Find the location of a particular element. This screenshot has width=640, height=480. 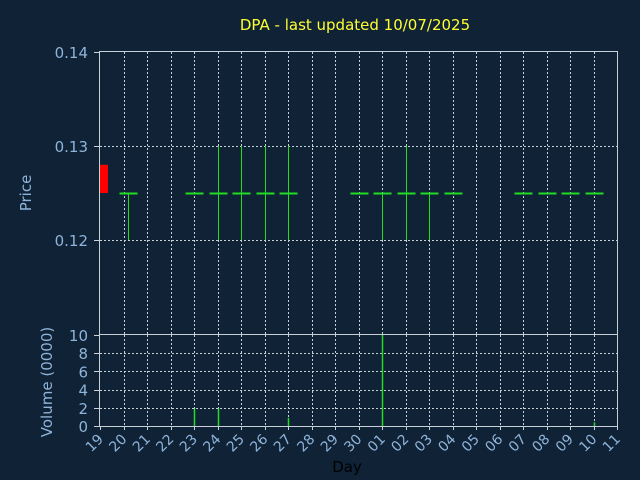

x-tick-label: 10 is located at coordinates (588, 444).